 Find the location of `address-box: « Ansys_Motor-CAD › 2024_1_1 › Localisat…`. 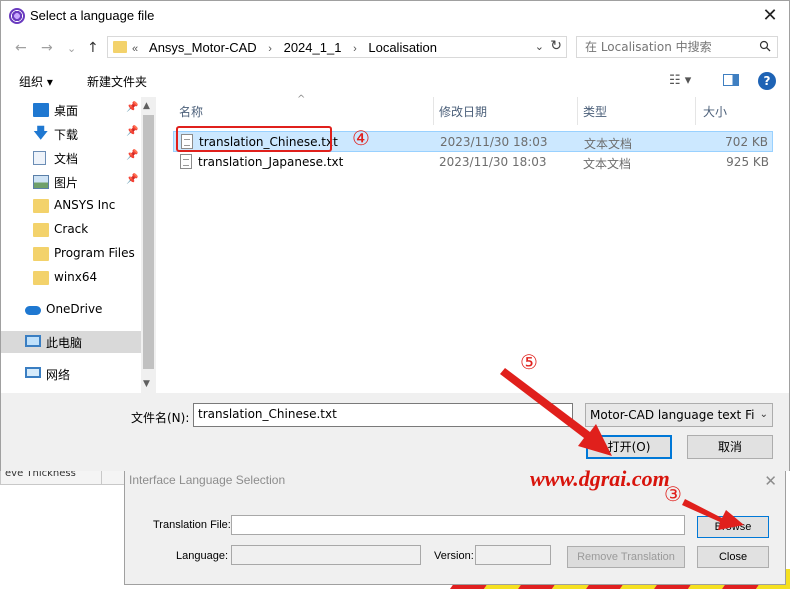

address-box: « Ansys_Motor-CAD › 2024_1_1 › Localisat… is located at coordinates (337, 47).